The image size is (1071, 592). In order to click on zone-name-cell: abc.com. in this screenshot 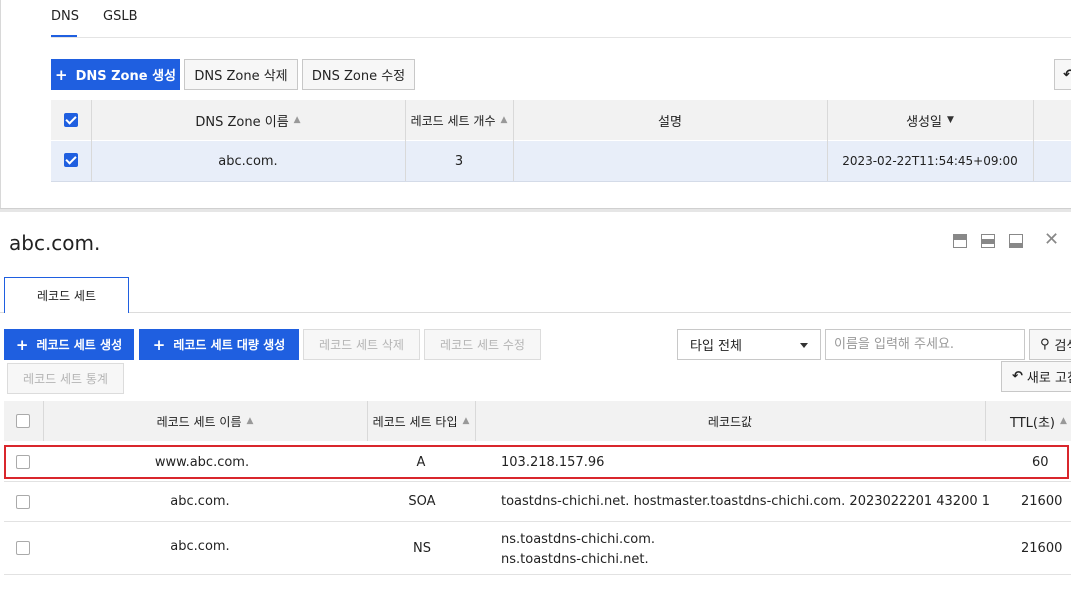, I will do `click(248, 161)`.